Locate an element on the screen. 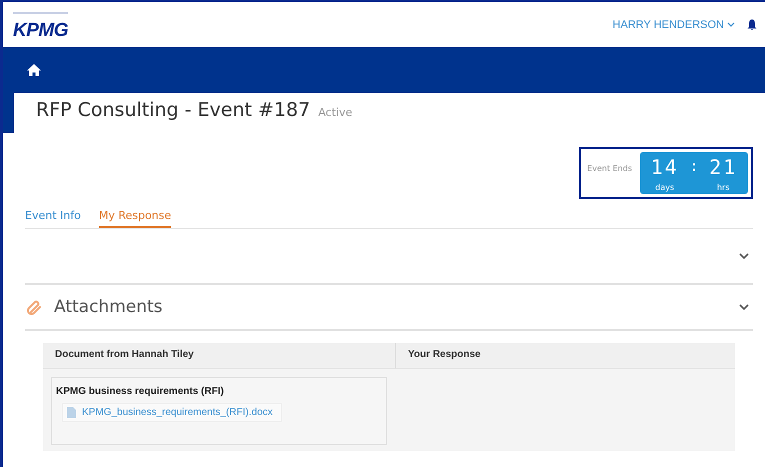 The height and width of the screenshot is (467, 765). hours-unit: hrs is located at coordinates (723, 187).